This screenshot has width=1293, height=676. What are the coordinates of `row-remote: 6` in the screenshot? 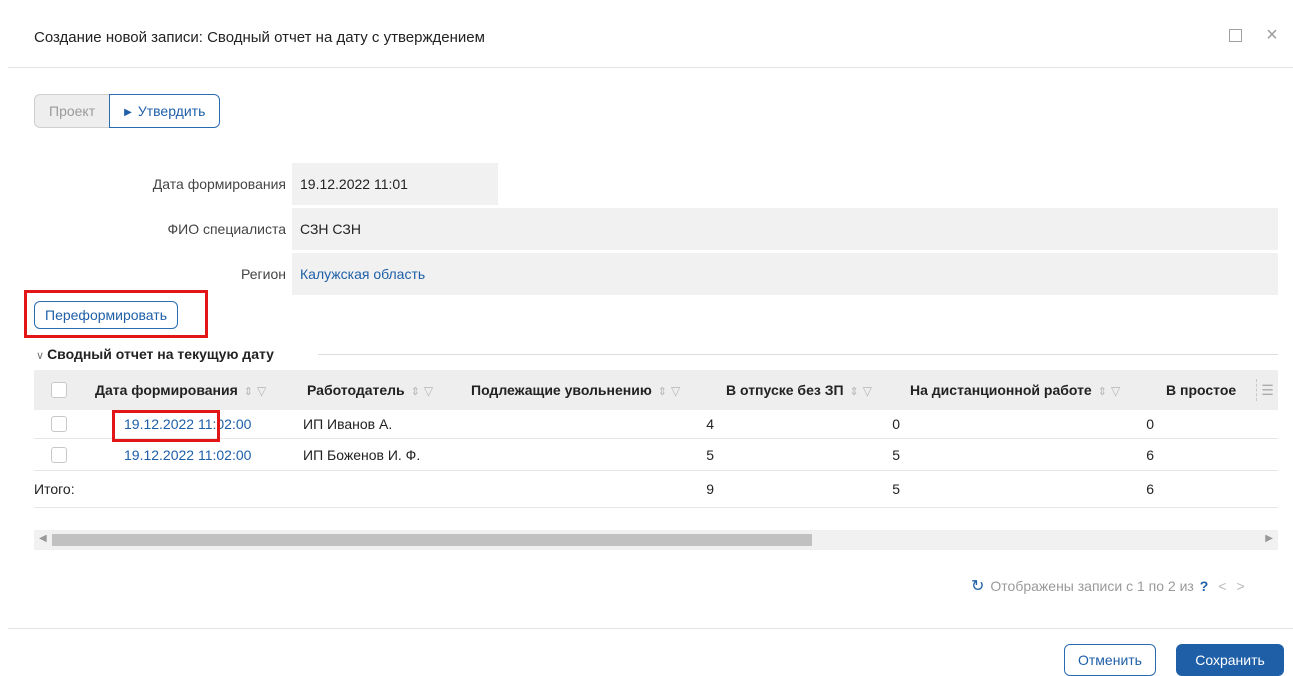 It's located at (1150, 455).